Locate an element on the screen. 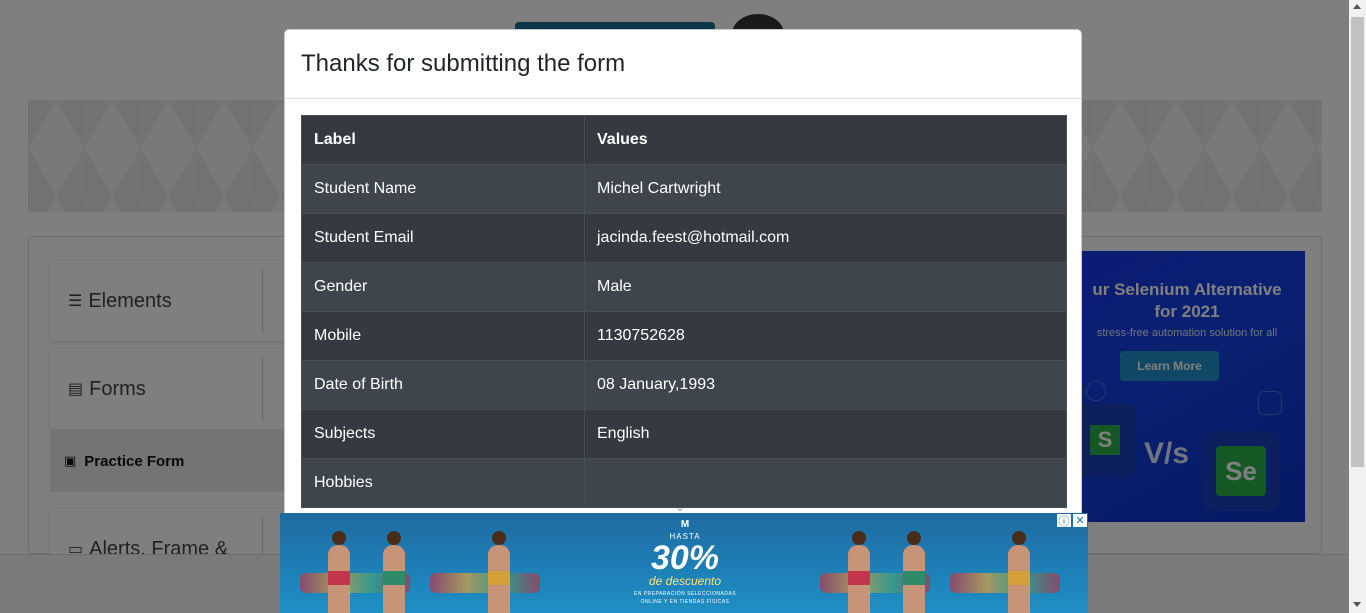 This screenshot has height=613, width=1366. row-label: Mobile is located at coordinates (443, 336).